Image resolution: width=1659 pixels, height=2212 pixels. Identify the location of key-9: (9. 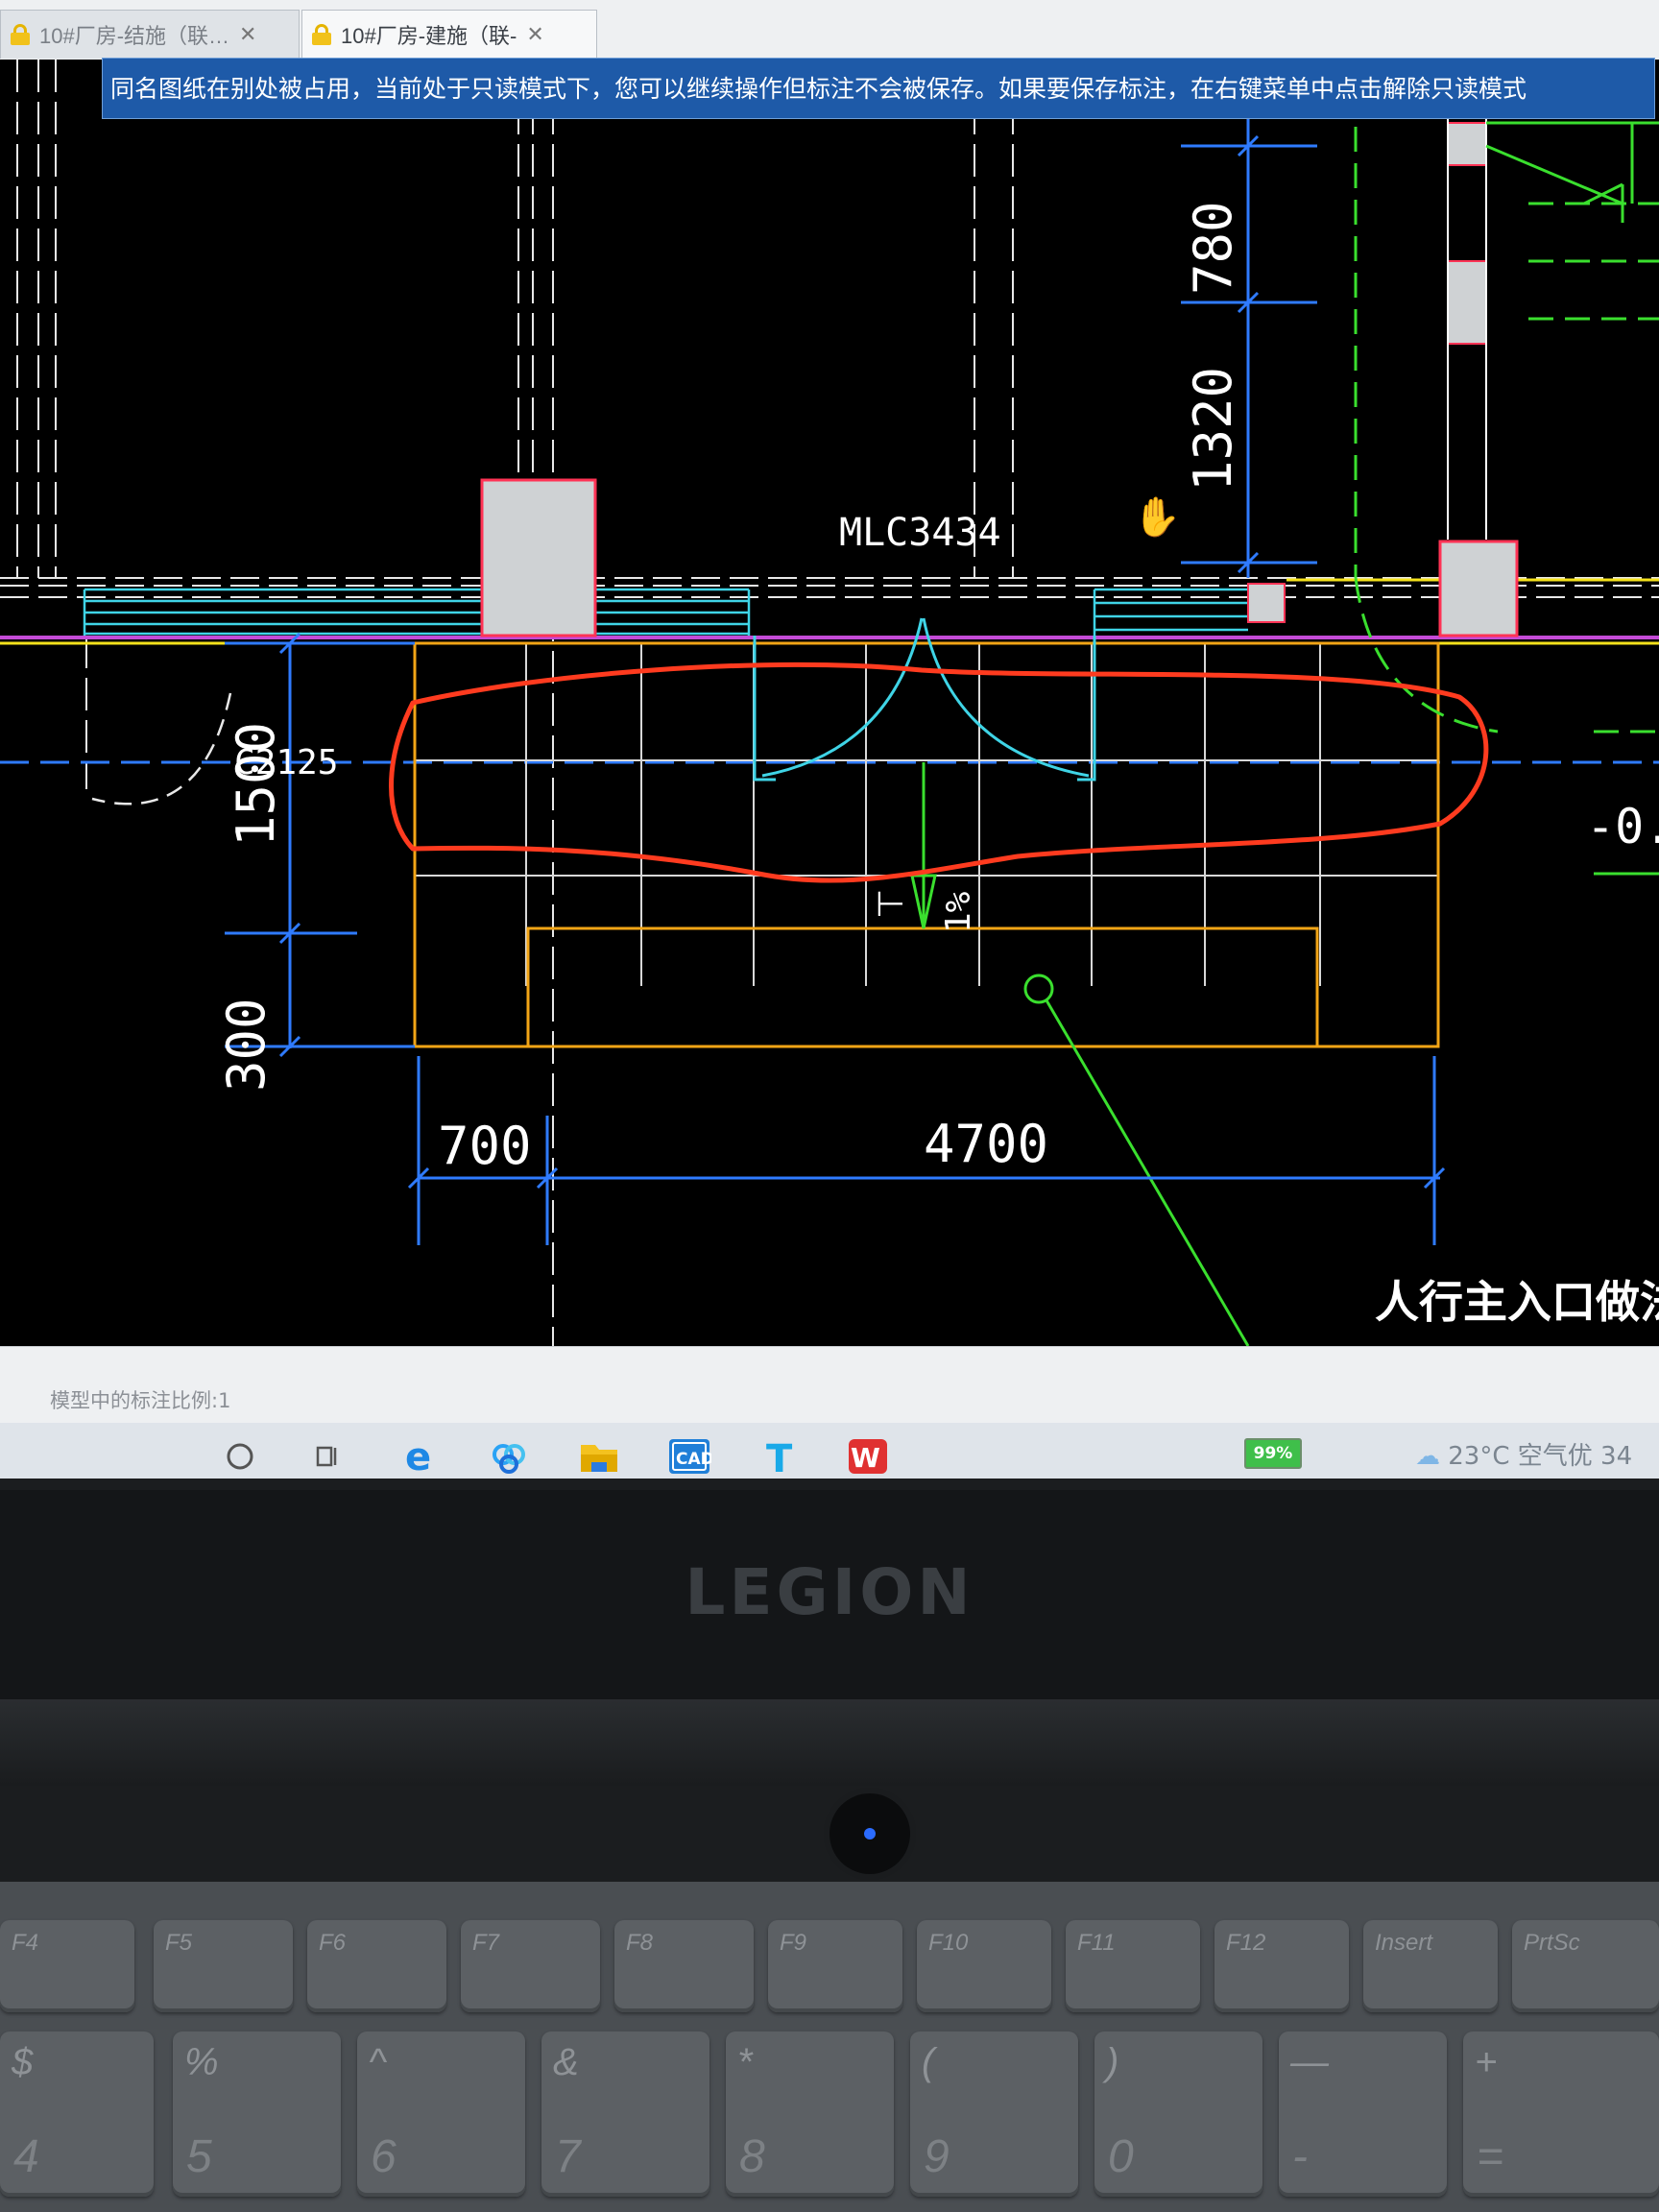
(994, 2114).